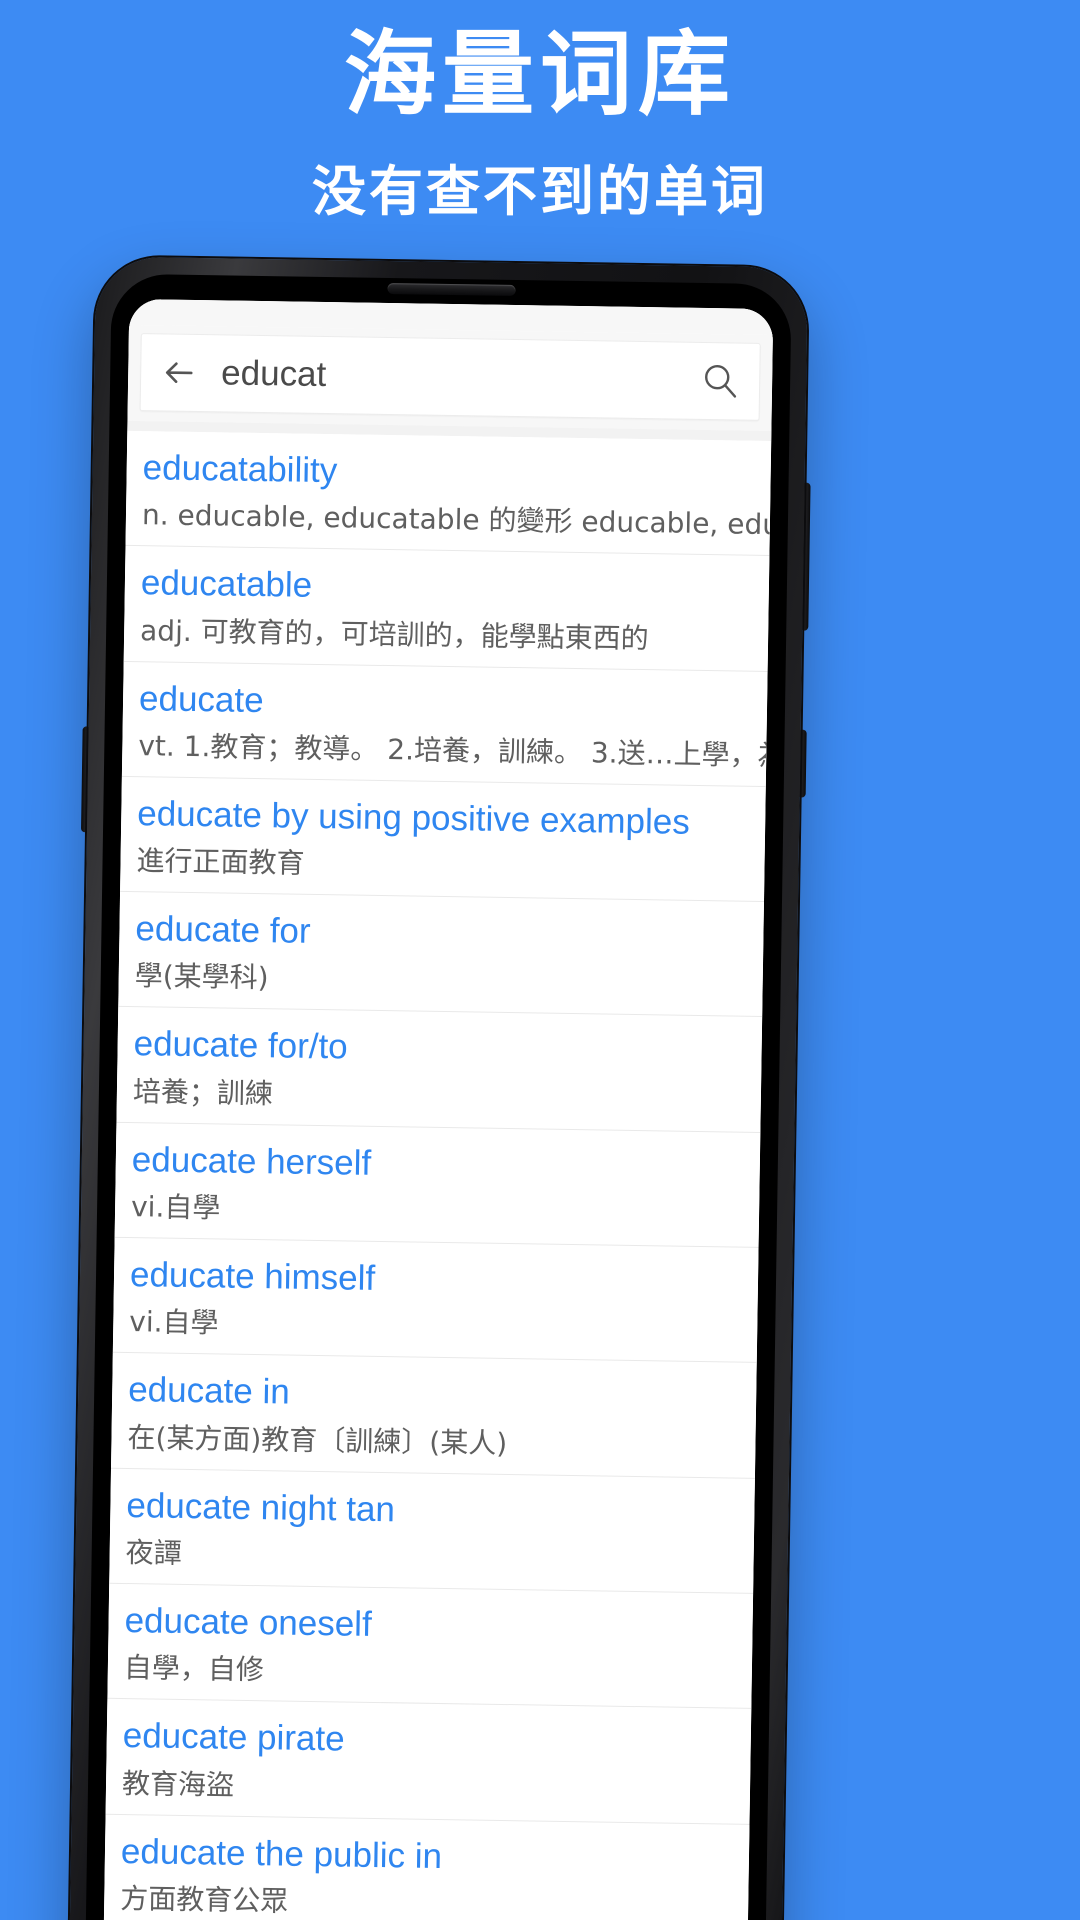  What do you see at coordinates (203, 1092) in the screenshot?
I see `entry-definition: 培養；訓練` at bounding box center [203, 1092].